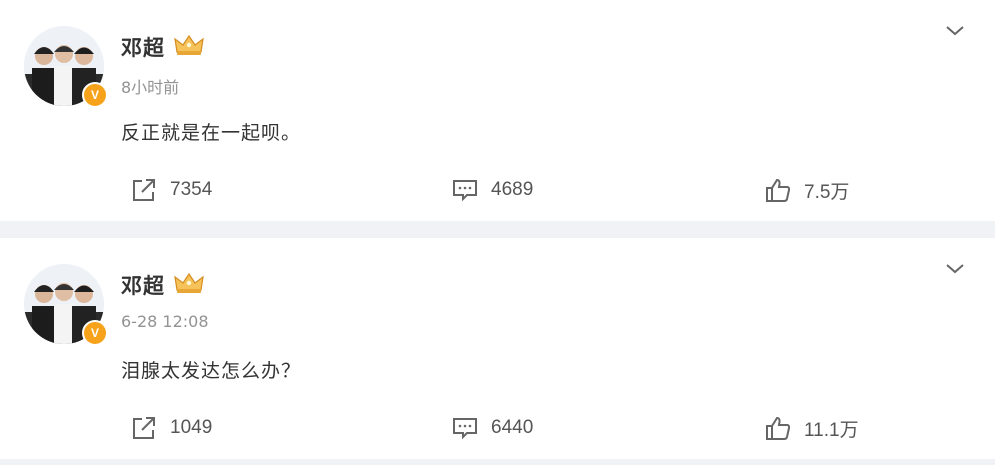 Image resolution: width=995 pixels, height=465 pixels. What do you see at coordinates (150, 86) in the screenshot?
I see `post-timestamp: 8小时前` at bounding box center [150, 86].